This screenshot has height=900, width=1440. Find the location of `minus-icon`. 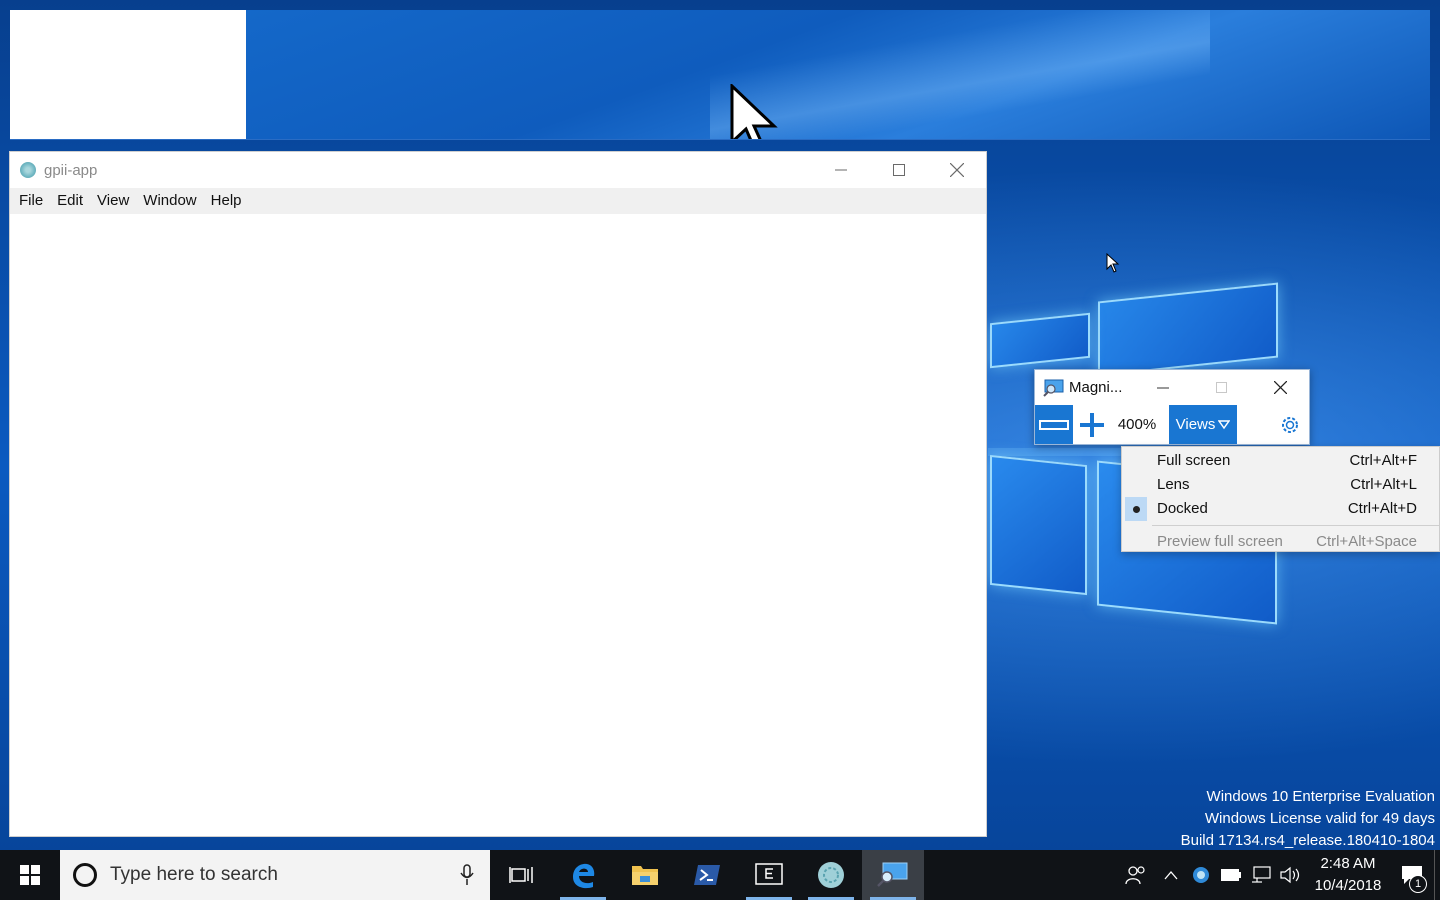

minus-icon is located at coordinates (1054, 424).